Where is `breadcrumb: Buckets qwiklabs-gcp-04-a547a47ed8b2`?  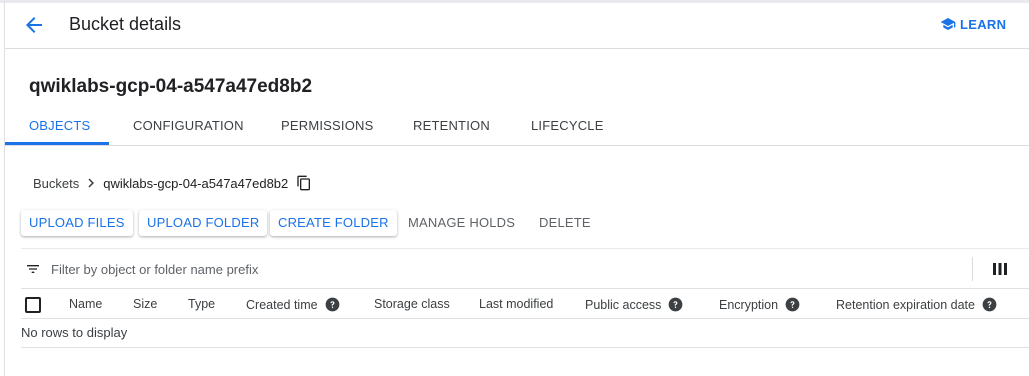
breadcrumb: Buckets qwiklabs-gcp-04-a547a47ed8b2 is located at coordinates (172, 183).